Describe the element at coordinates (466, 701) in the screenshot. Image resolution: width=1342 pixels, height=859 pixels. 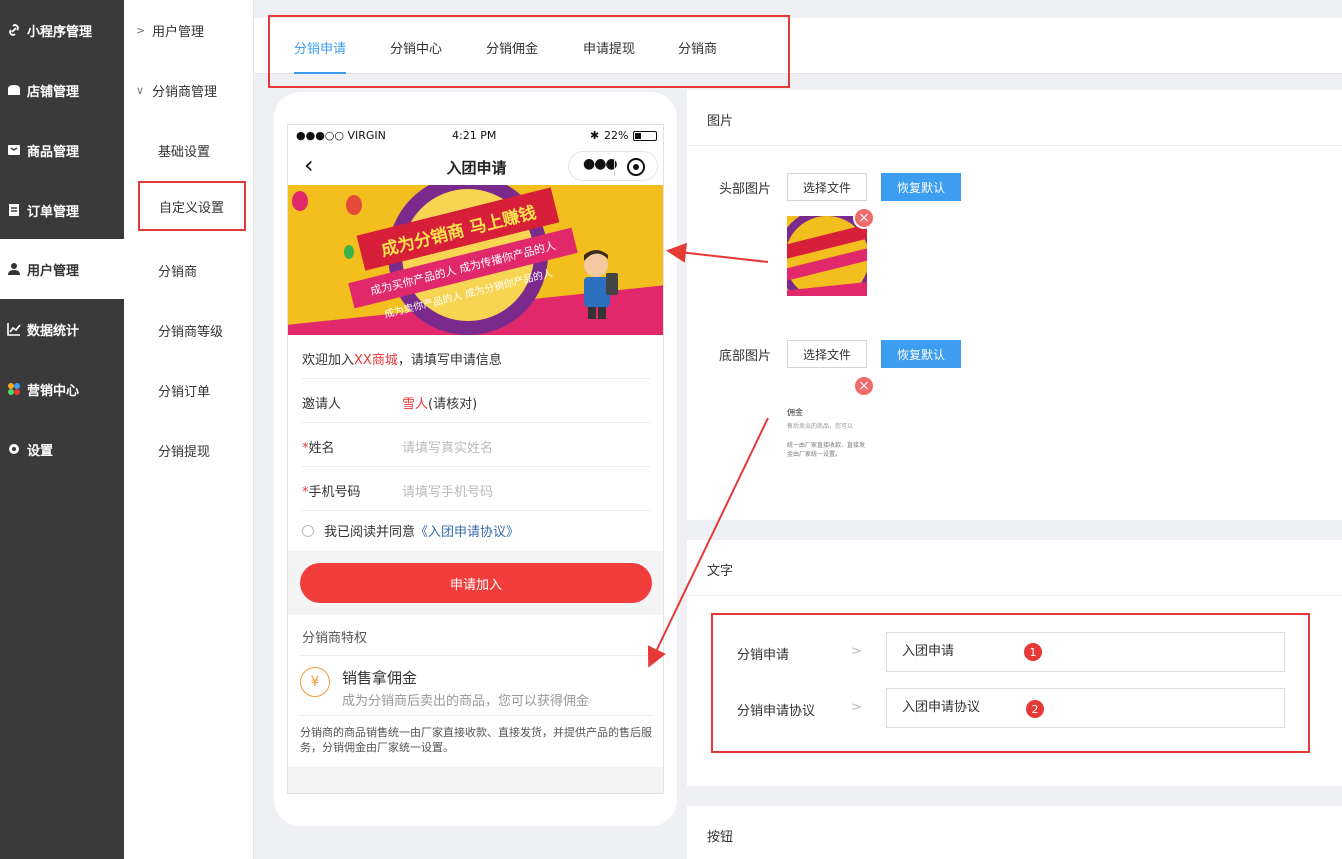
I see `privilege-item-desc: 成为分销商后卖出的商品，您可以获得佣金` at that location.